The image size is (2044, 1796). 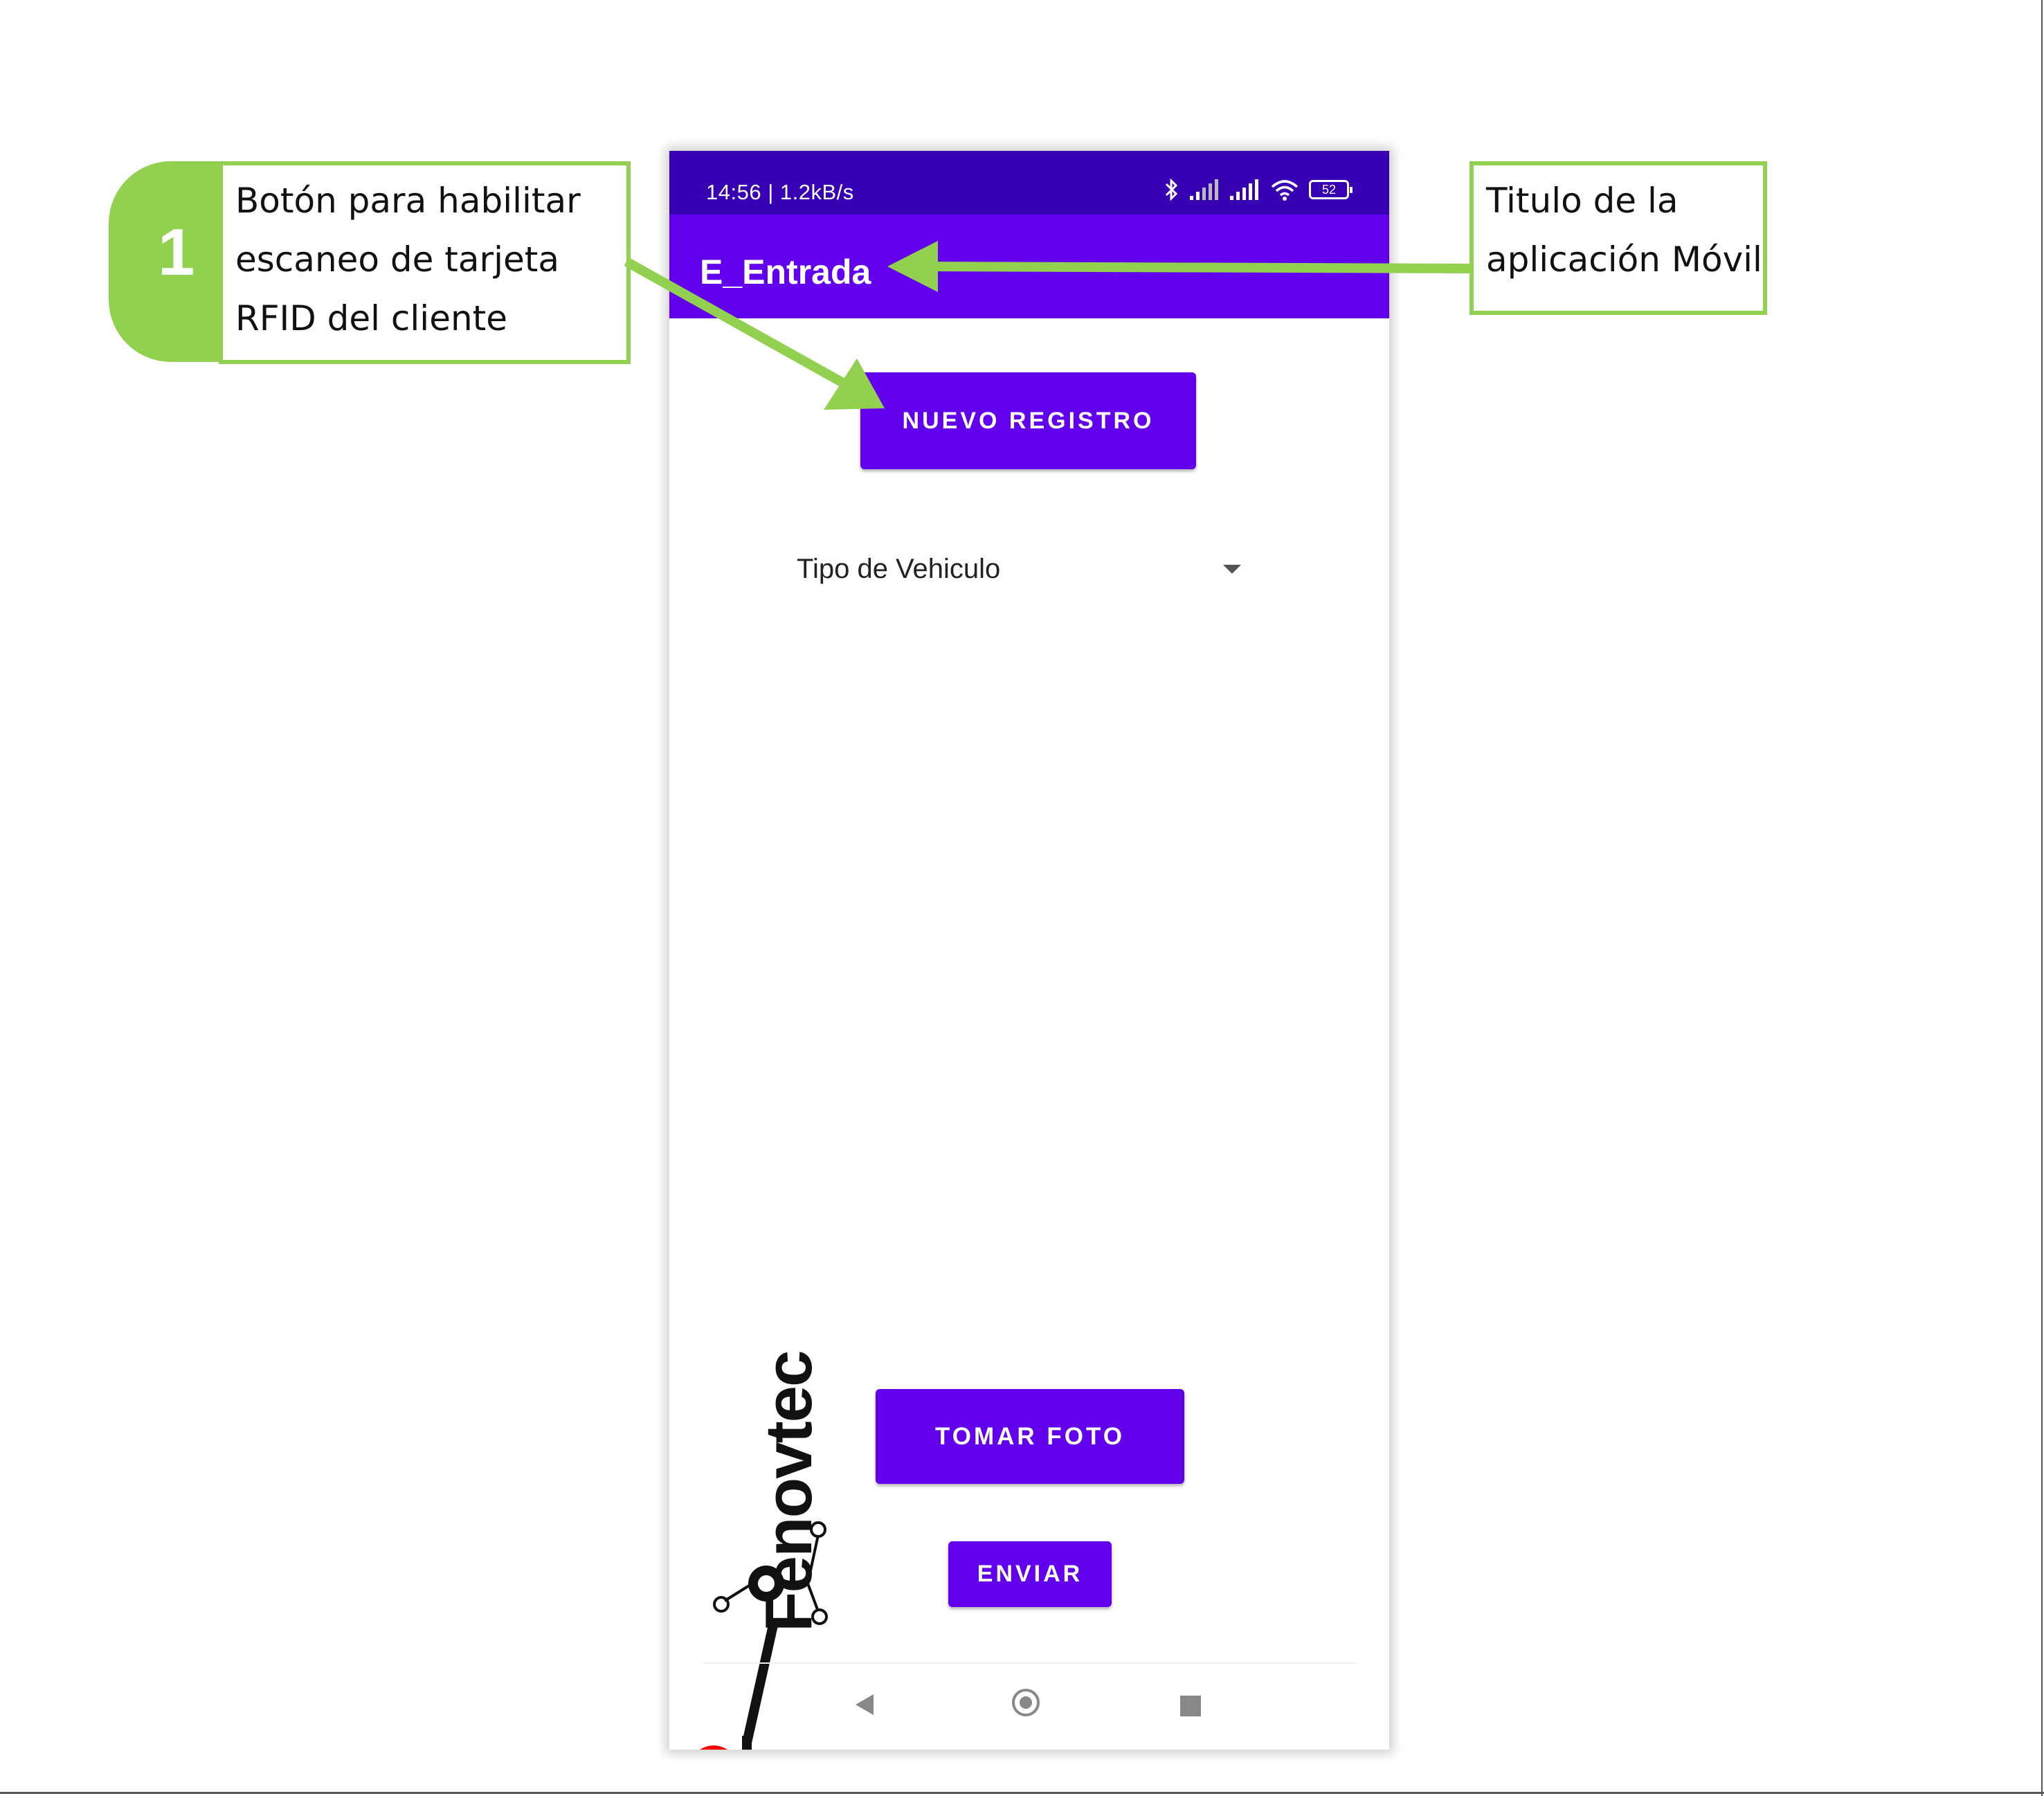 What do you see at coordinates (1171, 190) in the screenshot?
I see `bluetooth-icon` at bounding box center [1171, 190].